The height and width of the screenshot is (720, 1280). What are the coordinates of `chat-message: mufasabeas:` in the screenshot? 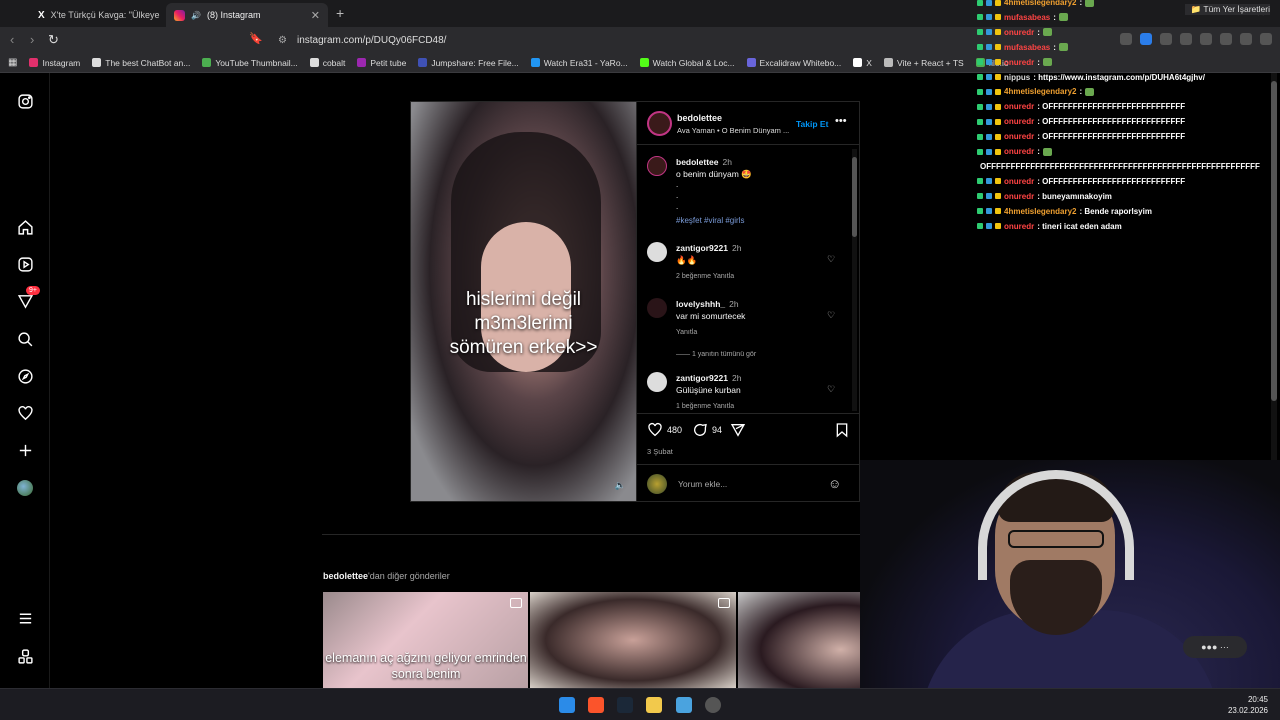 It's located at (1022, 47).